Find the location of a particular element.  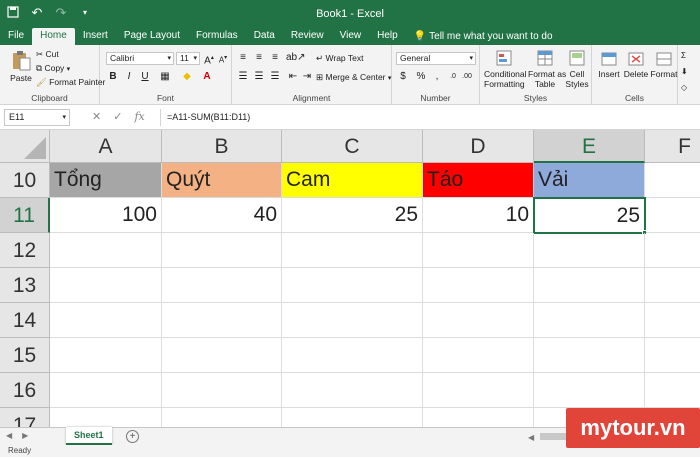

column-header-d: D is located at coordinates (478, 146).